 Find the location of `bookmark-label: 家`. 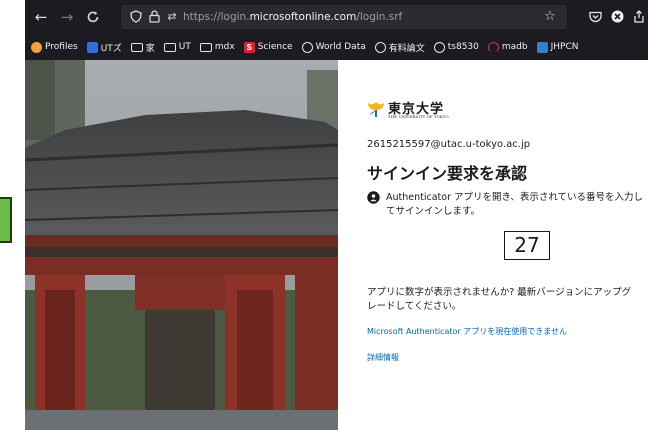

bookmark-label: 家 is located at coordinates (150, 48).